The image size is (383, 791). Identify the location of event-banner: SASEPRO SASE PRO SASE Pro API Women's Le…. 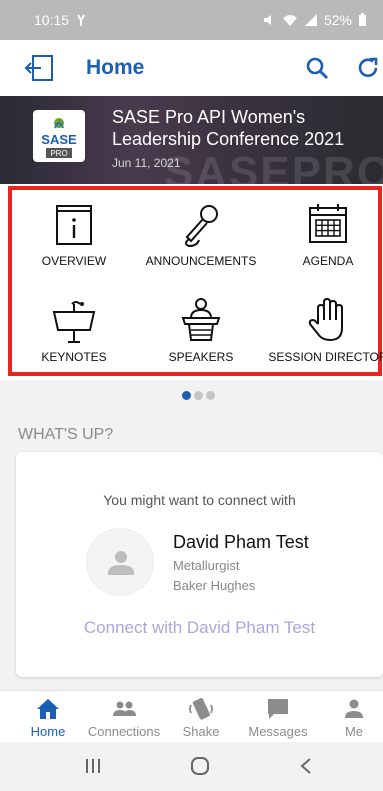
(191, 140).